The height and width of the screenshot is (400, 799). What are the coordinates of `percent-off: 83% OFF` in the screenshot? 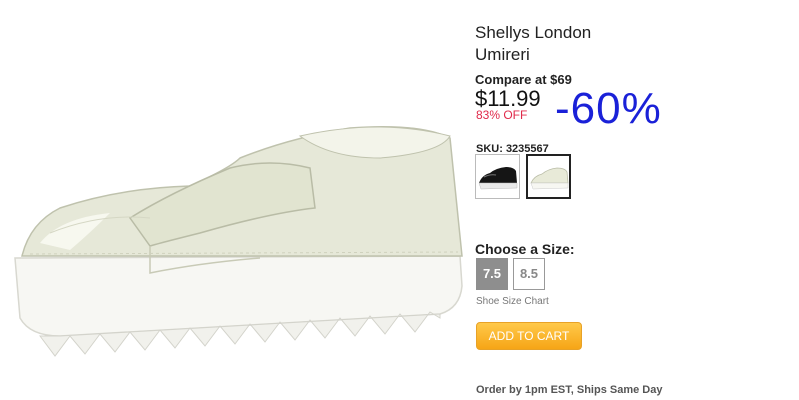 It's located at (502, 115).